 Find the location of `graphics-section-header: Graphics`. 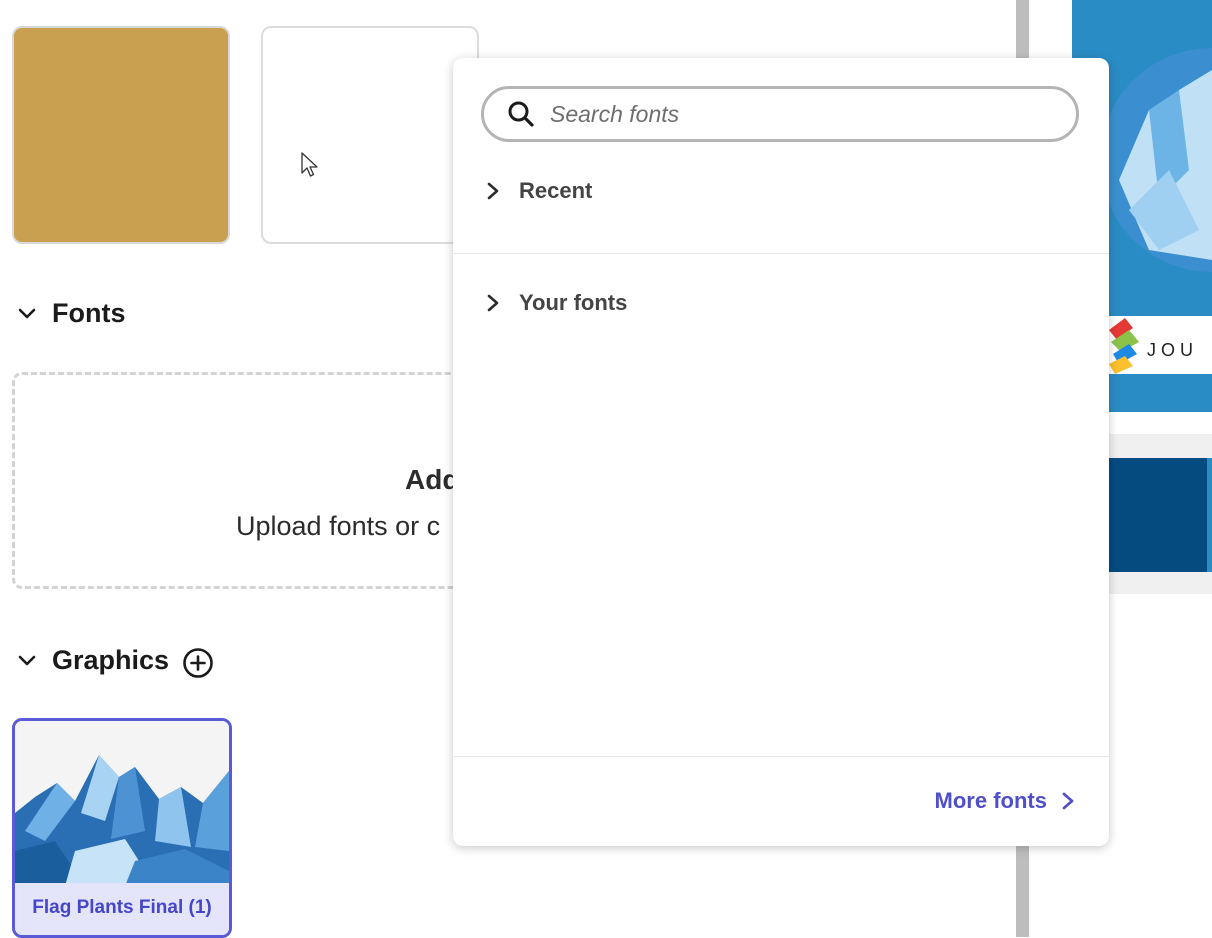

graphics-section-header: Graphics is located at coordinates (92, 660).